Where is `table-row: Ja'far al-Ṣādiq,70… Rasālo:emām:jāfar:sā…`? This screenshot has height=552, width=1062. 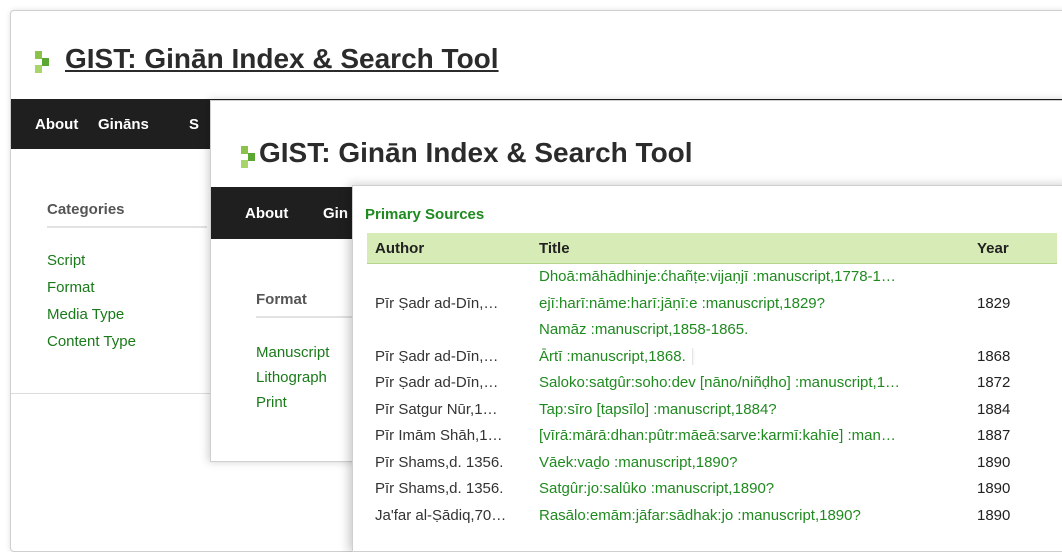
table-row: Ja'far al-Ṣādiq,70… Rasālo:emām:jāfar:sā… is located at coordinates (712, 516).